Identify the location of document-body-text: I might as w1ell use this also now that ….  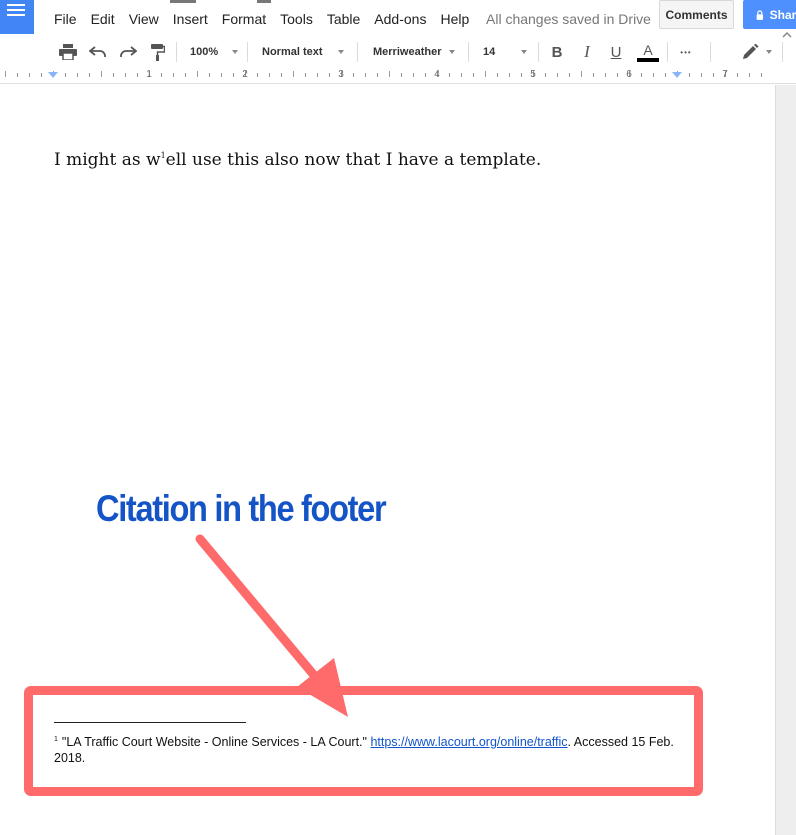
(297, 158).